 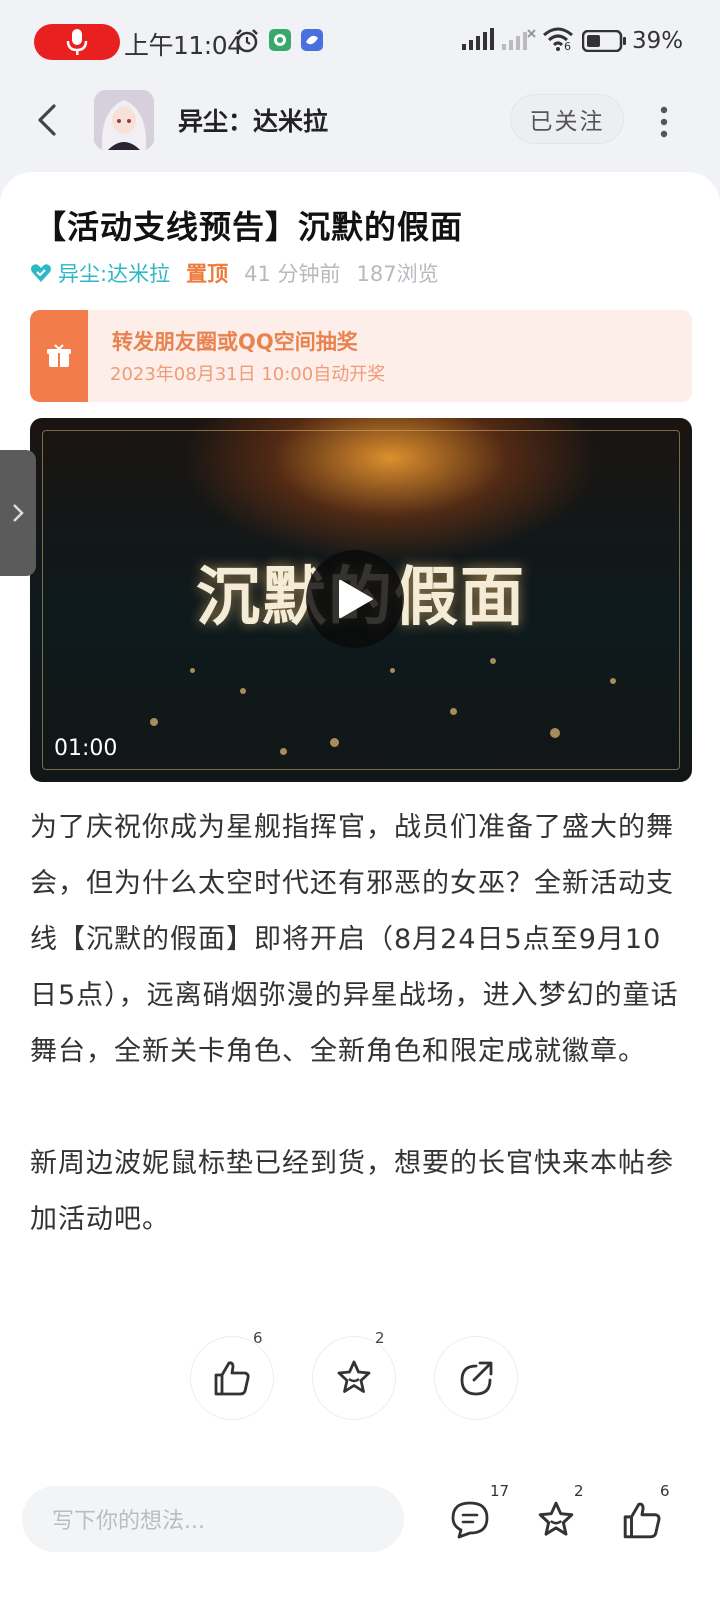 I want to click on post-title: 【活动支线预告】沉默的假面, so click(x=249, y=227).